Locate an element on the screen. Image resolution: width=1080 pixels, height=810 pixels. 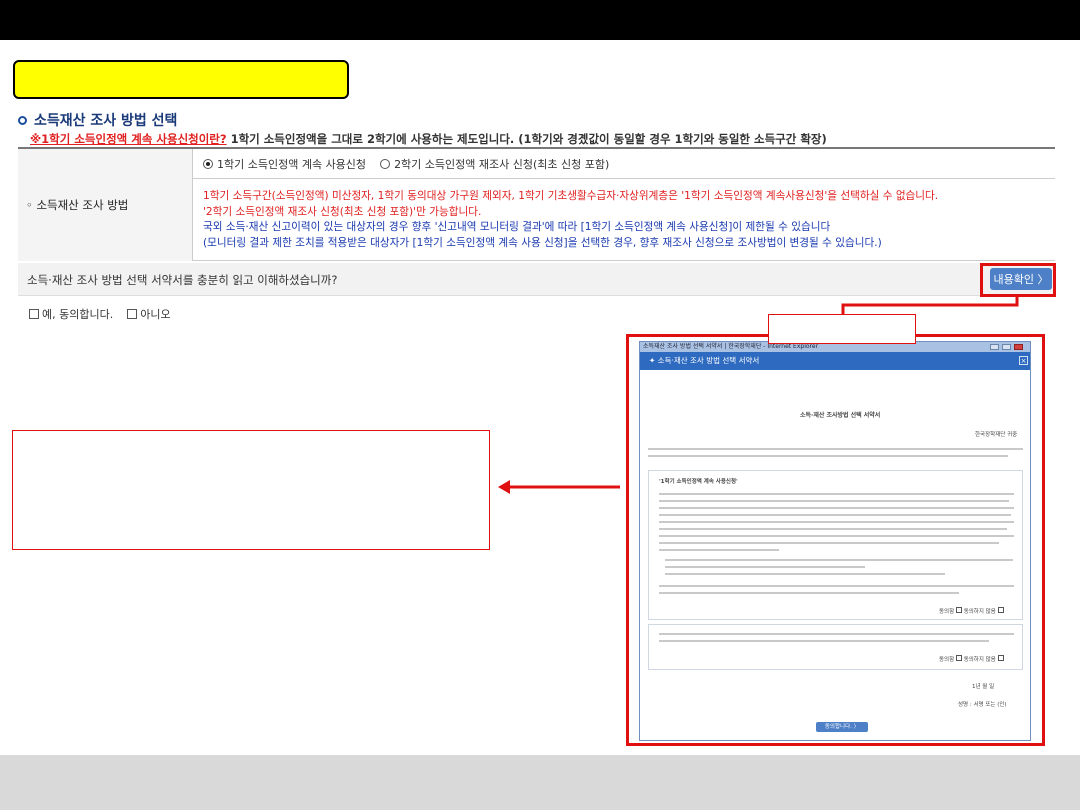
footer-gray-band is located at coordinates (540, 782).